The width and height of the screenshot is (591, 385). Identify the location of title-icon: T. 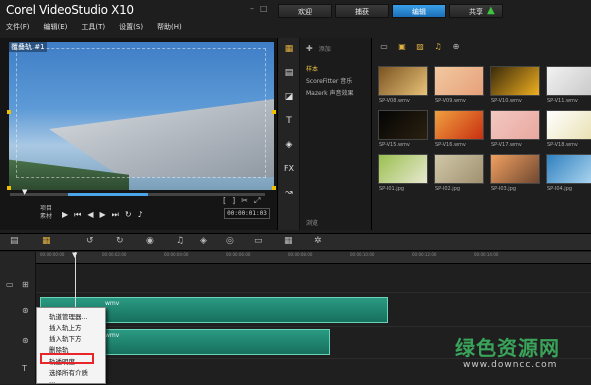
(289, 123).